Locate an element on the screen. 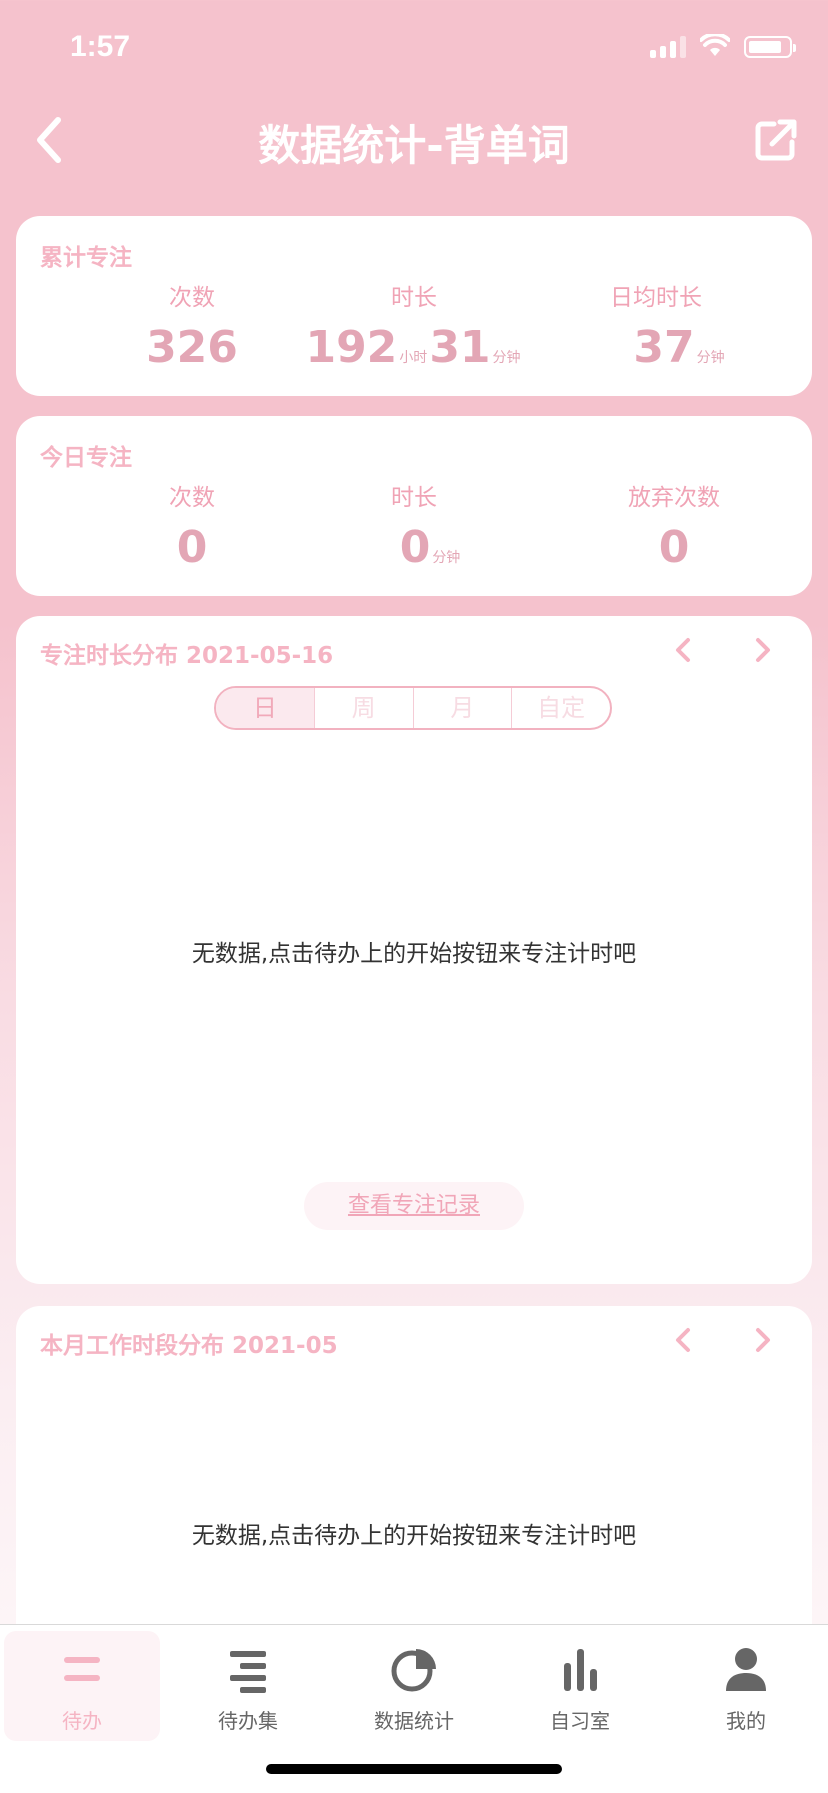 This screenshot has height=1793, width=828. tab-todo-set-label: 待办集 is located at coordinates (248, 1721).